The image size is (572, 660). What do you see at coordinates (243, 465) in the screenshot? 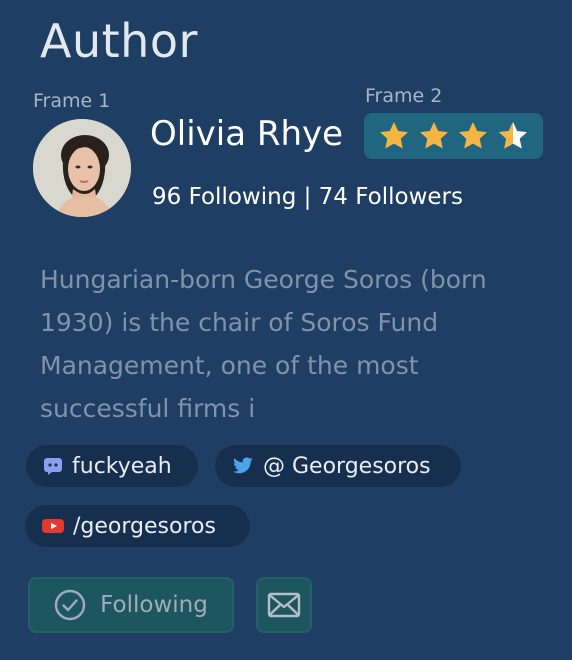
I see `twitter-icon` at bounding box center [243, 465].